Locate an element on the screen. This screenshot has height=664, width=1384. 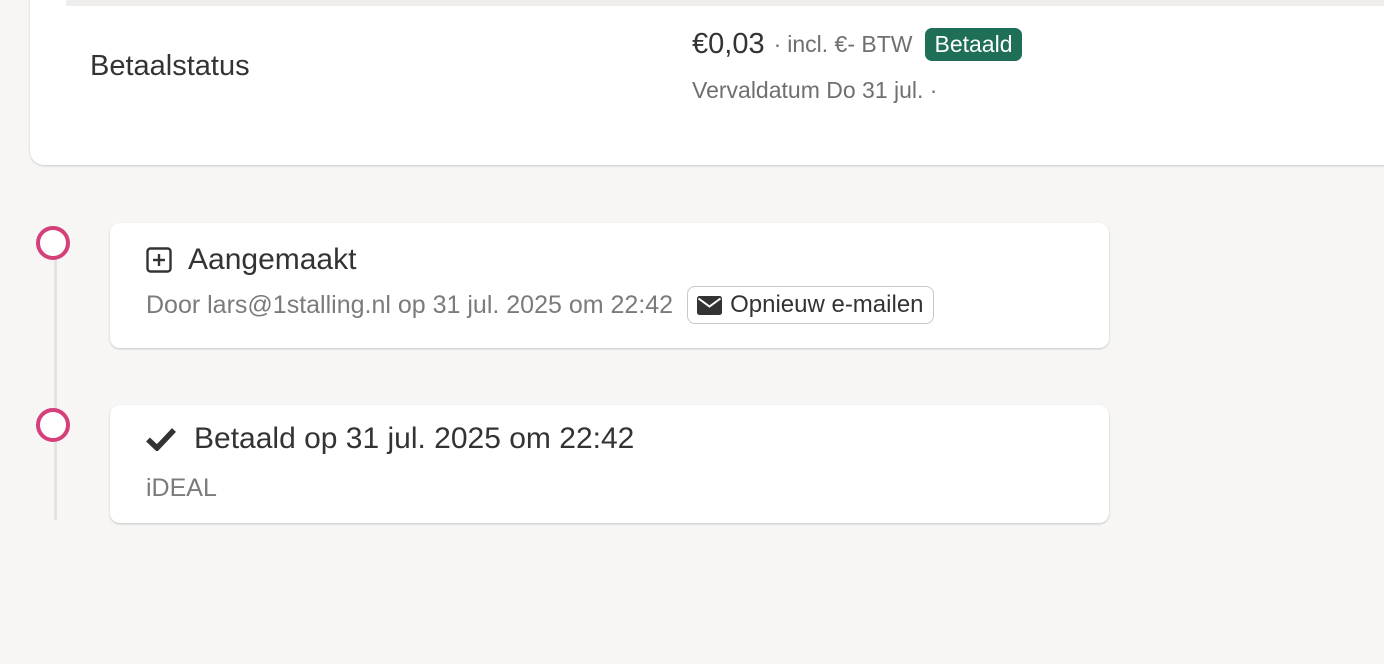
checkmark-icon is located at coordinates (161, 439).